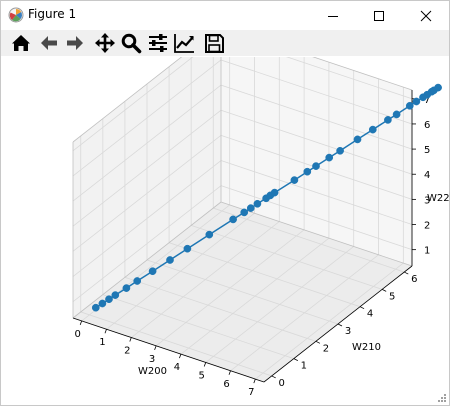 This screenshot has width=450, height=406. I want to click on configure-subplots-button, so click(158, 43).